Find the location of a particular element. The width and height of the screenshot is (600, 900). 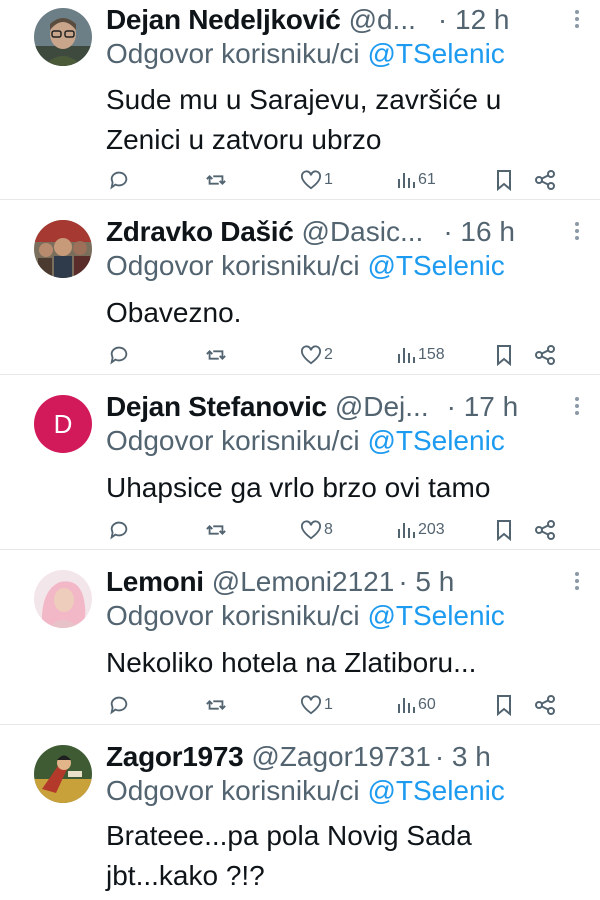

action-bar: 8 203 is located at coordinates (334, 530).